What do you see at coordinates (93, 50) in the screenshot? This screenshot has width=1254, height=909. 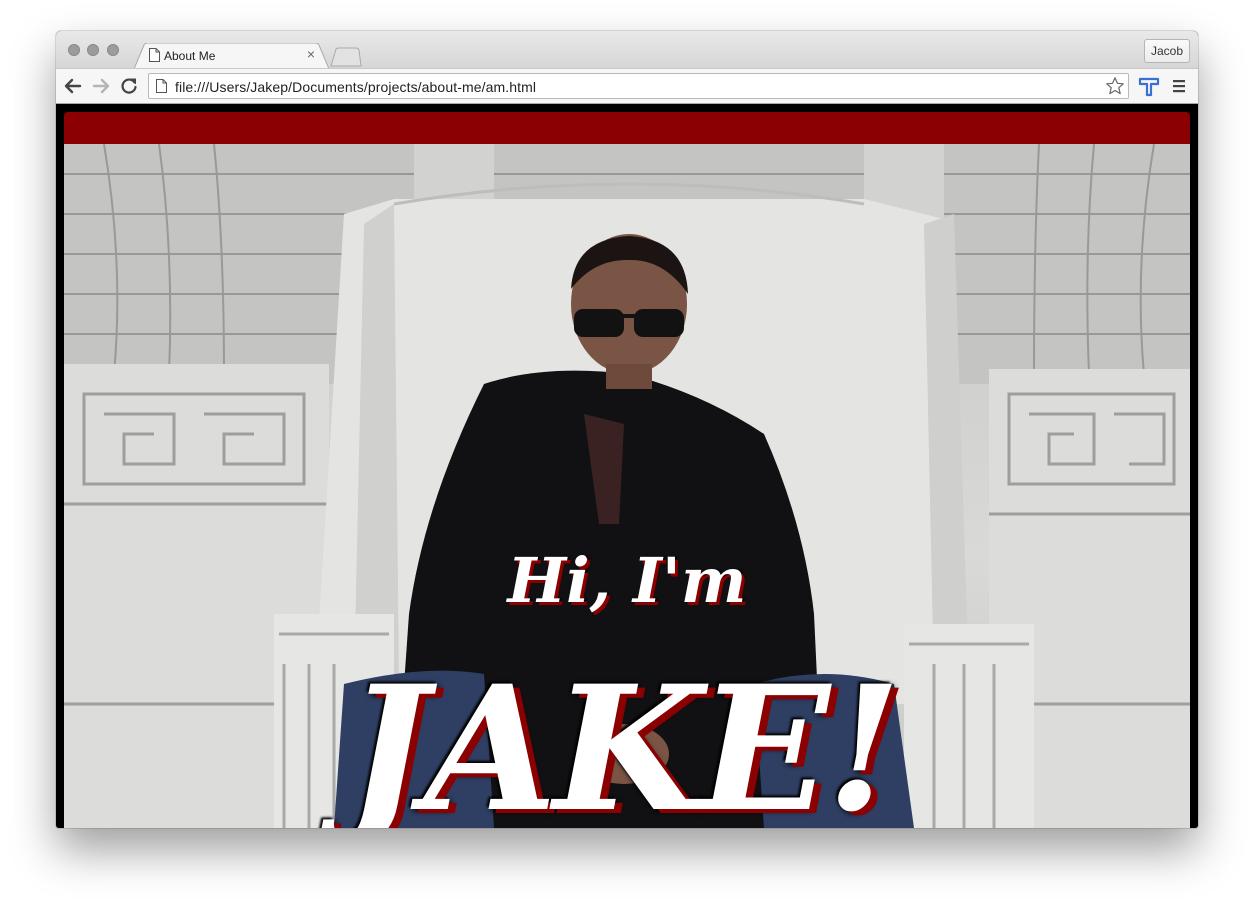 I see `minimize-window-button` at bounding box center [93, 50].